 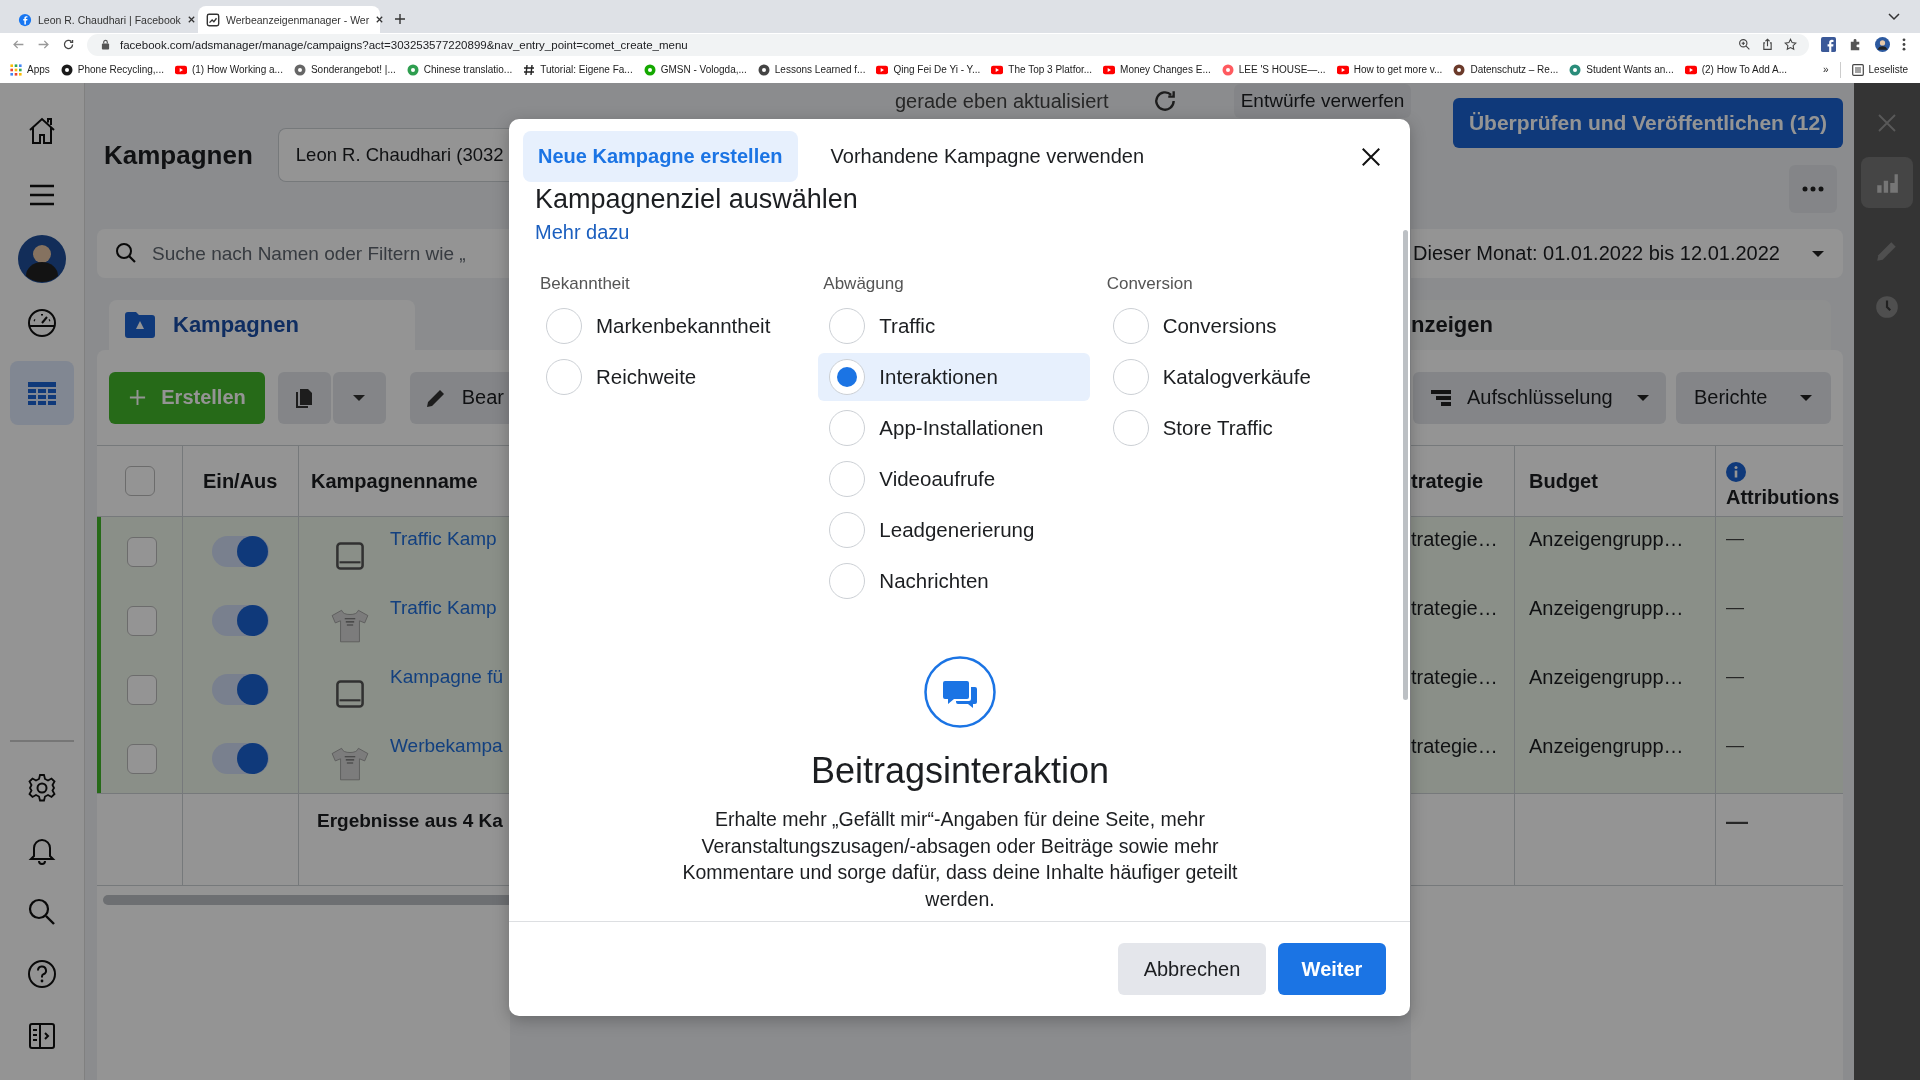 I want to click on column-header: Attributions, so click(x=1783, y=497).